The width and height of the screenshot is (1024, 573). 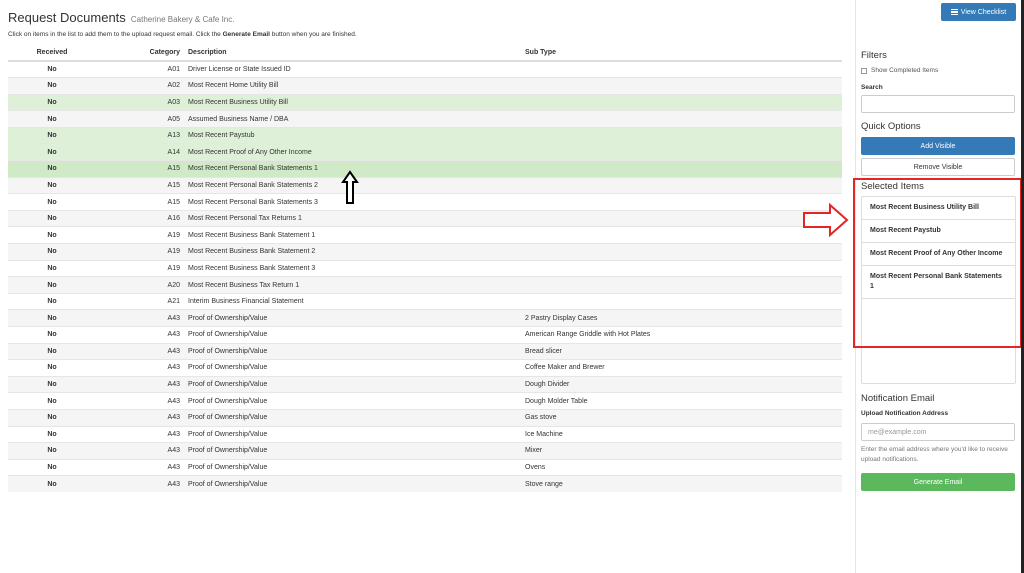 What do you see at coordinates (905, 70) in the screenshot?
I see `show-completed-label: Show Completed Items` at bounding box center [905, 70].